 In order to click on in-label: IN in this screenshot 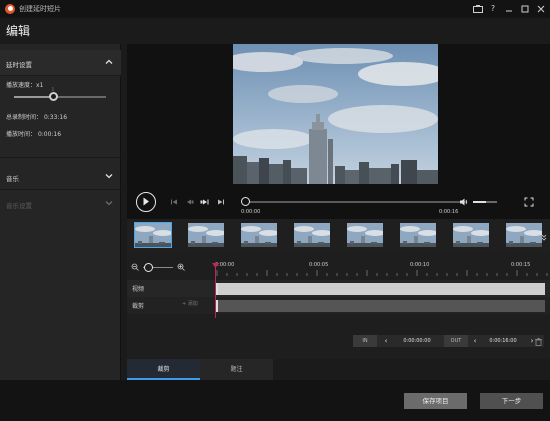, I will do `click(365, 341)`.